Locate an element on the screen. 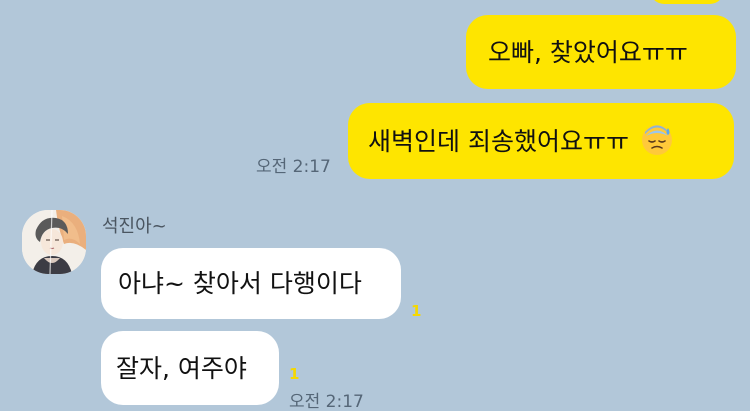  outgoing-message: 새벽인데 죄송했어요ㅠㅠ is located at coordinates (541, 141).